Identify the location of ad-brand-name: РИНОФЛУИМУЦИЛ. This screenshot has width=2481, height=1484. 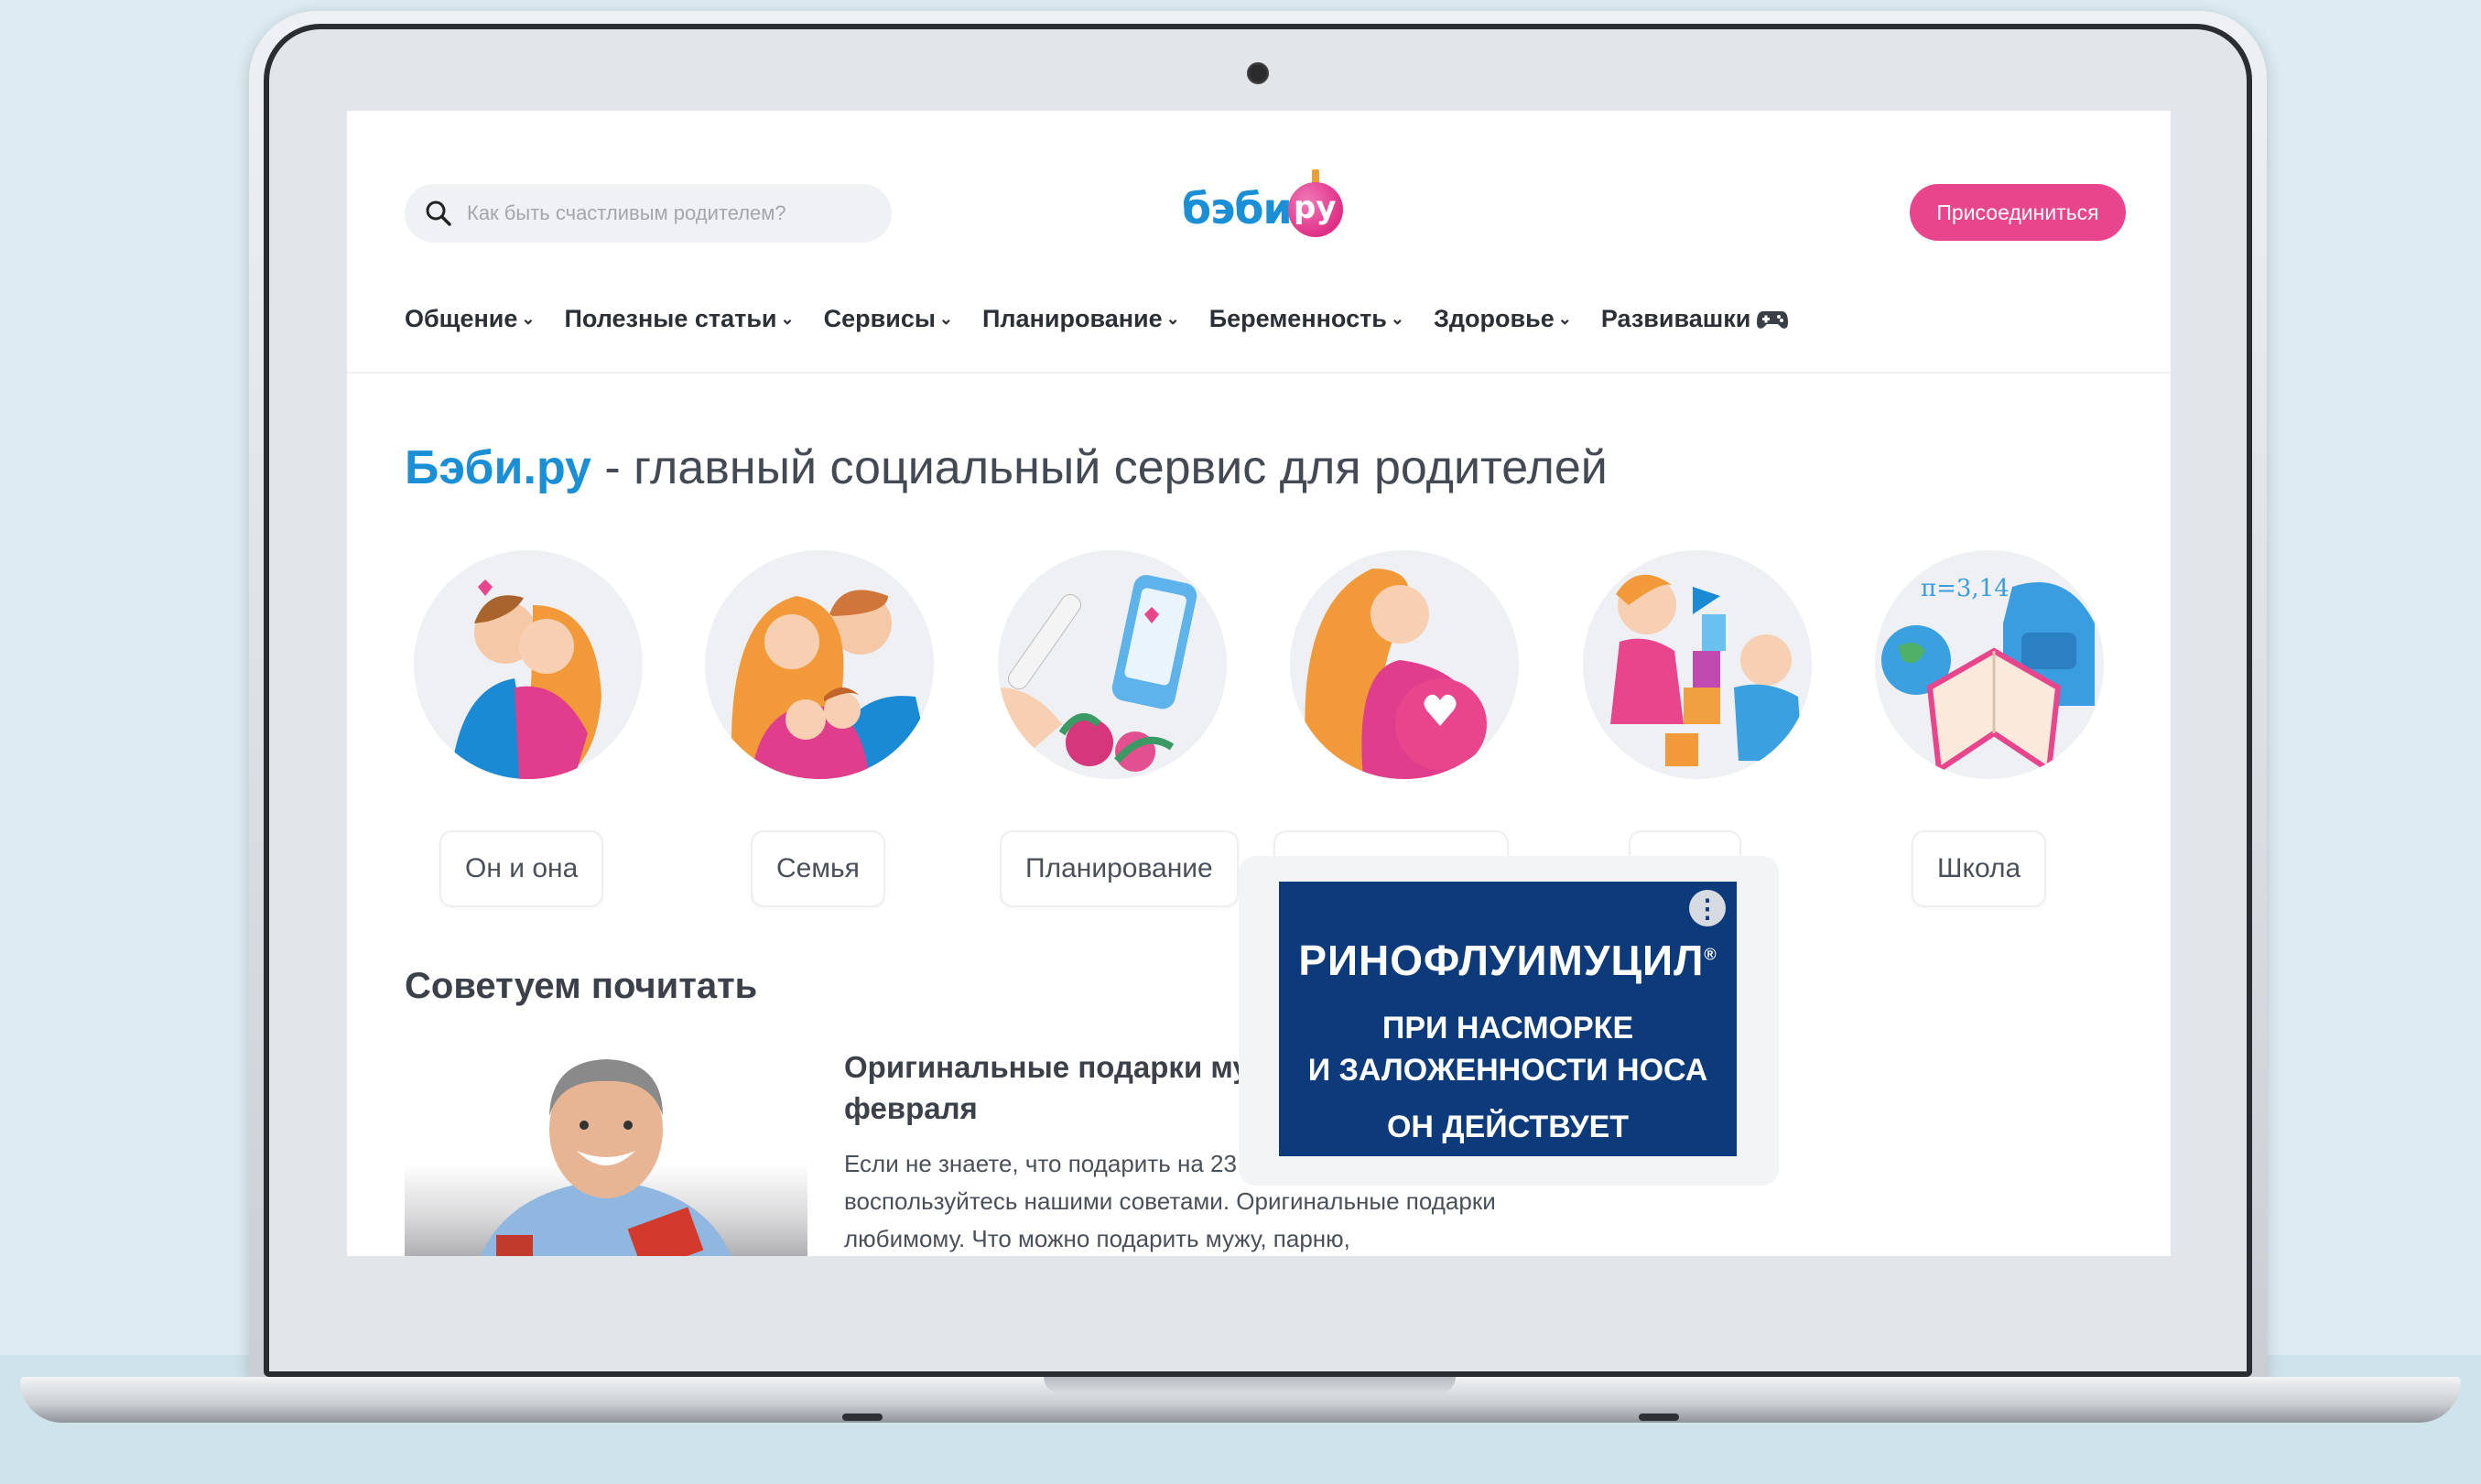
(1502, 960).